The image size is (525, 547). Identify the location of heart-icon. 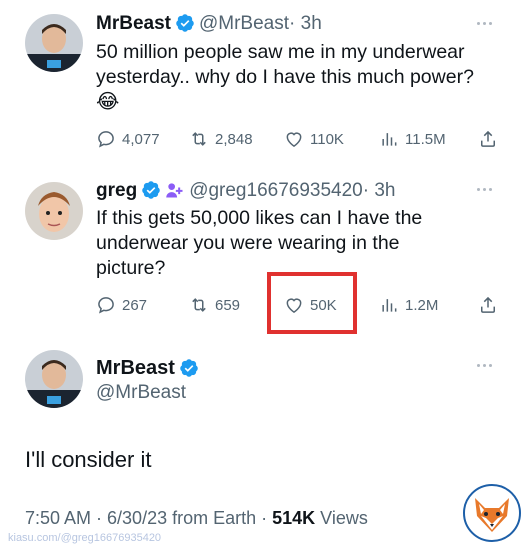
(294, 139).